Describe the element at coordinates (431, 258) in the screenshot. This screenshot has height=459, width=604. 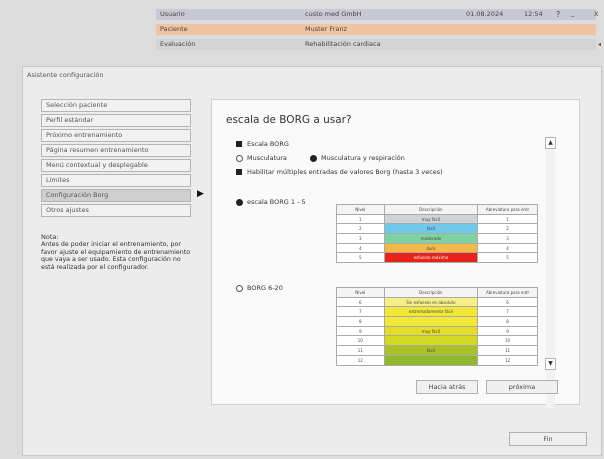
I see `cell-desc-5: esfuerzo máximo` at that location.